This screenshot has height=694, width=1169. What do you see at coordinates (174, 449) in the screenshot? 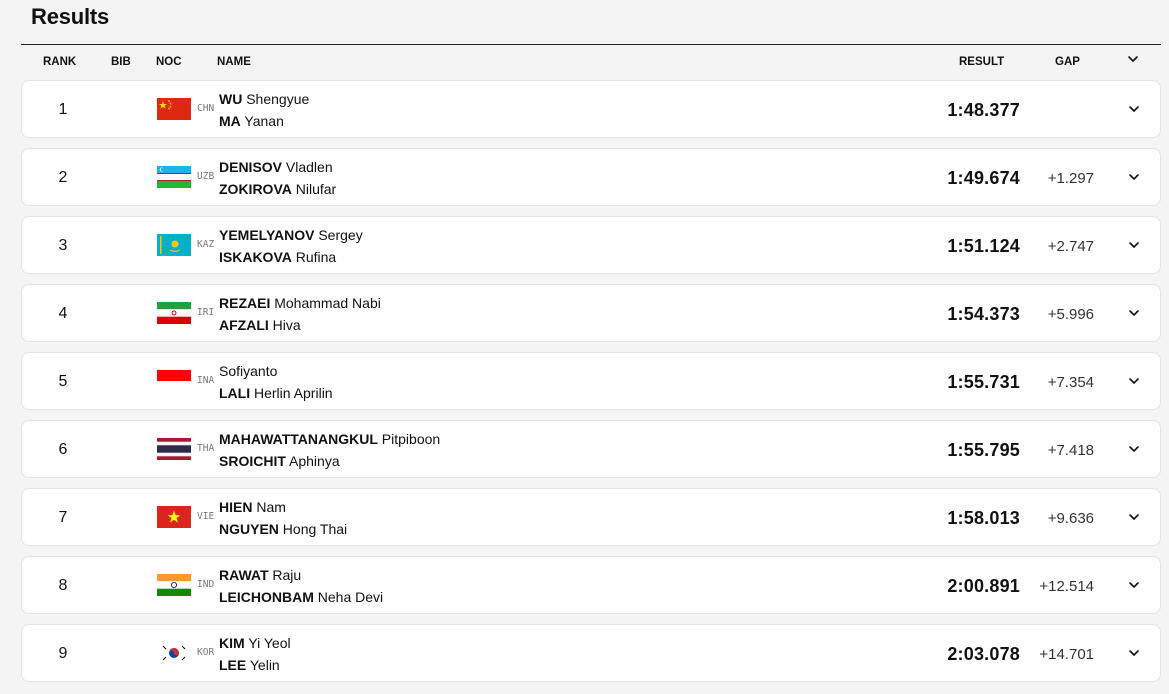
I see `flag-thailand-icon` at bounding box center [174, 449].